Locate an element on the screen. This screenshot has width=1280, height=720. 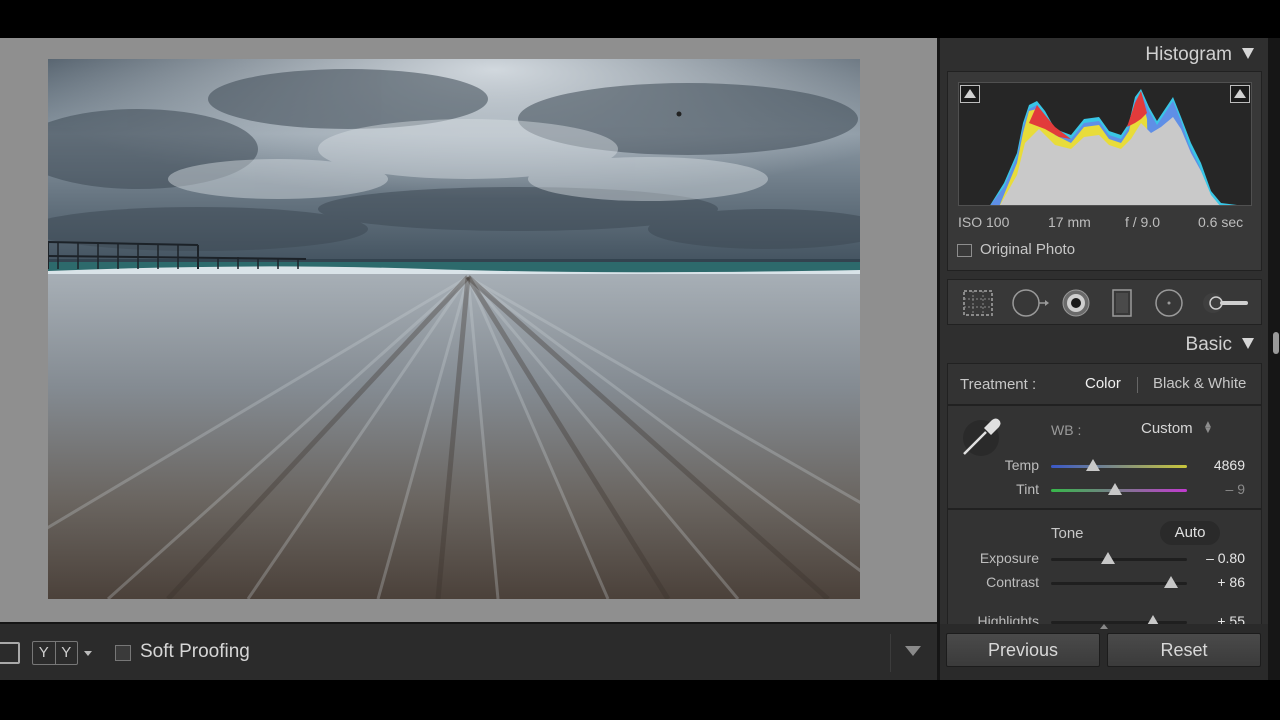
histogram-graph is located at coordinates (1105, 144).